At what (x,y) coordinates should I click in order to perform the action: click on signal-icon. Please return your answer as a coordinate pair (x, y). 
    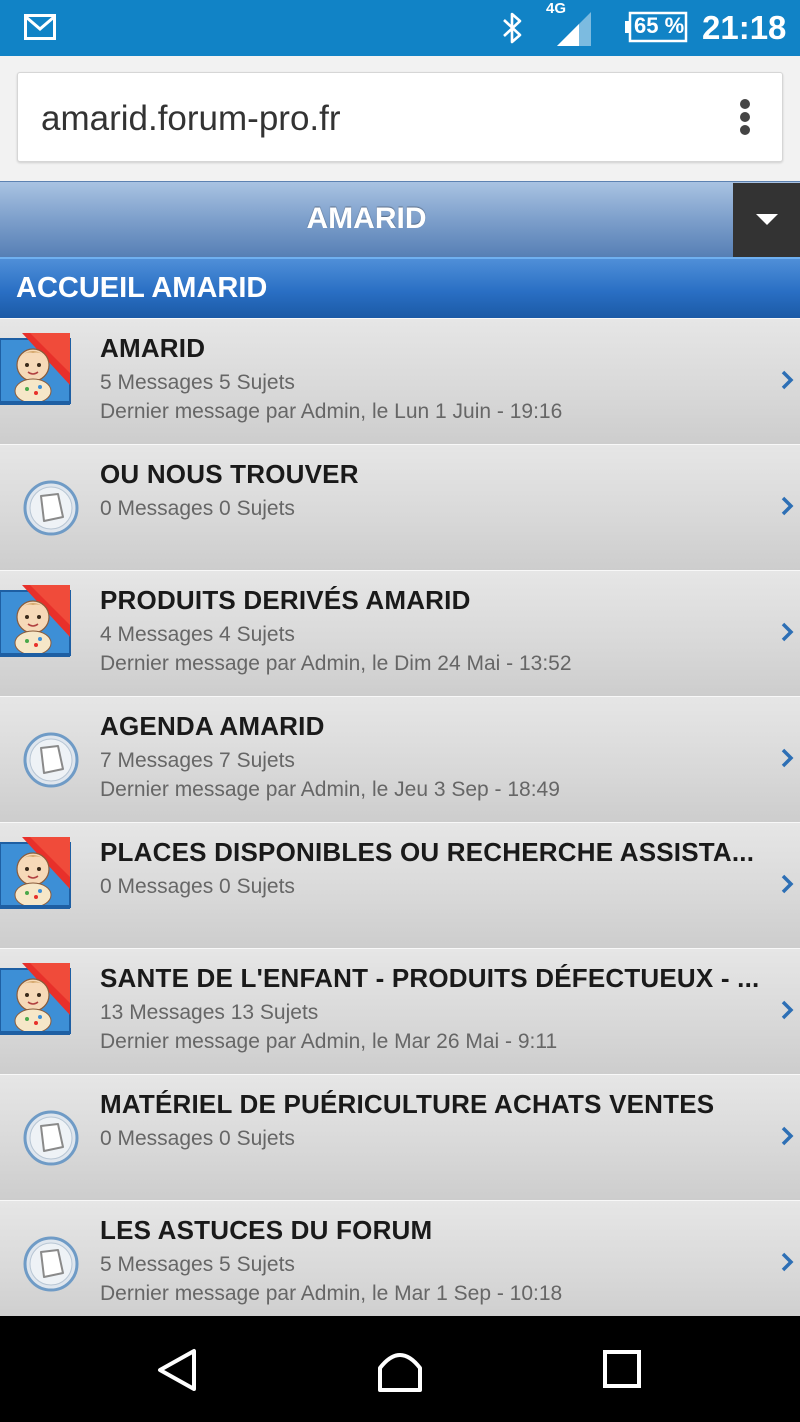
    Looking at the image, I should click on (574, 29).